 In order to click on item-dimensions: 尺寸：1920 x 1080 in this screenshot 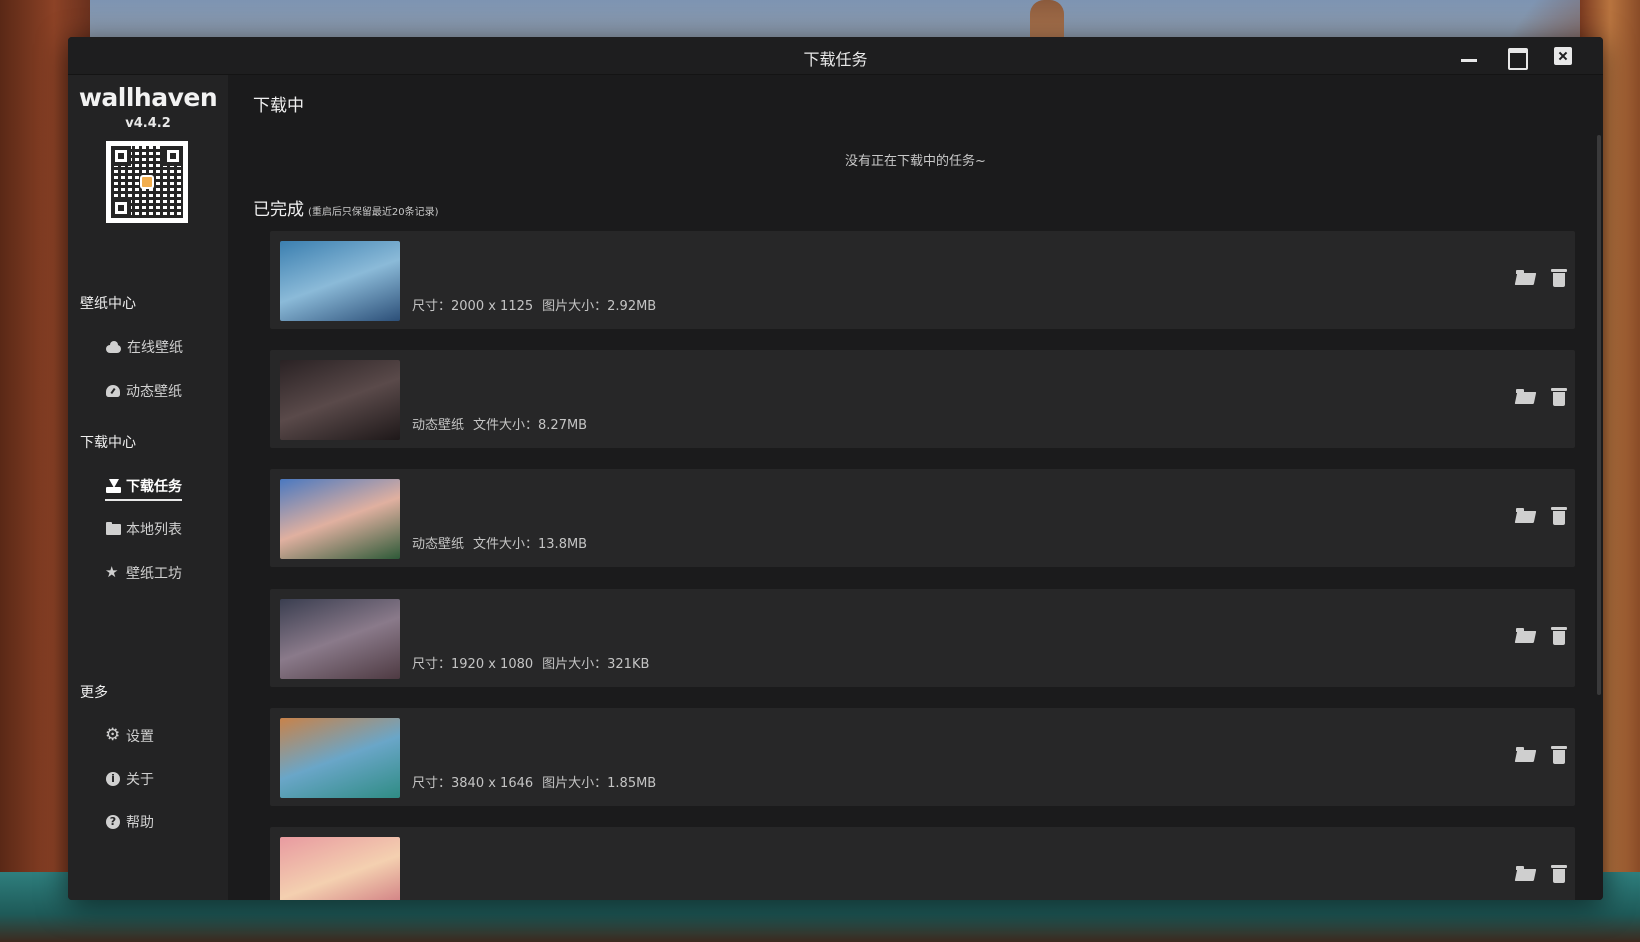, I will do `click(473, 664)`.